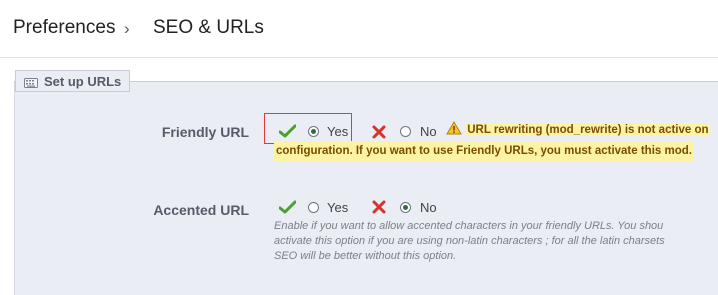 The height and width of the screenshot is (295, 718). I want to click on friendly-url-no-option: No, so click(418, 131).